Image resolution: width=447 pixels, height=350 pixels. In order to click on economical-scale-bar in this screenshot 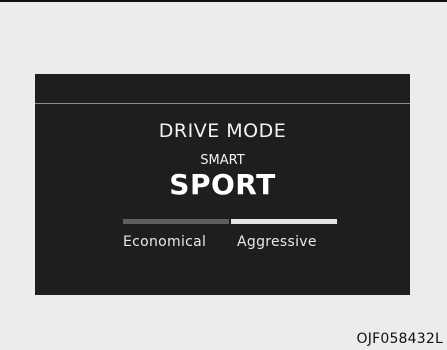, I will do `click(176, 221)`.